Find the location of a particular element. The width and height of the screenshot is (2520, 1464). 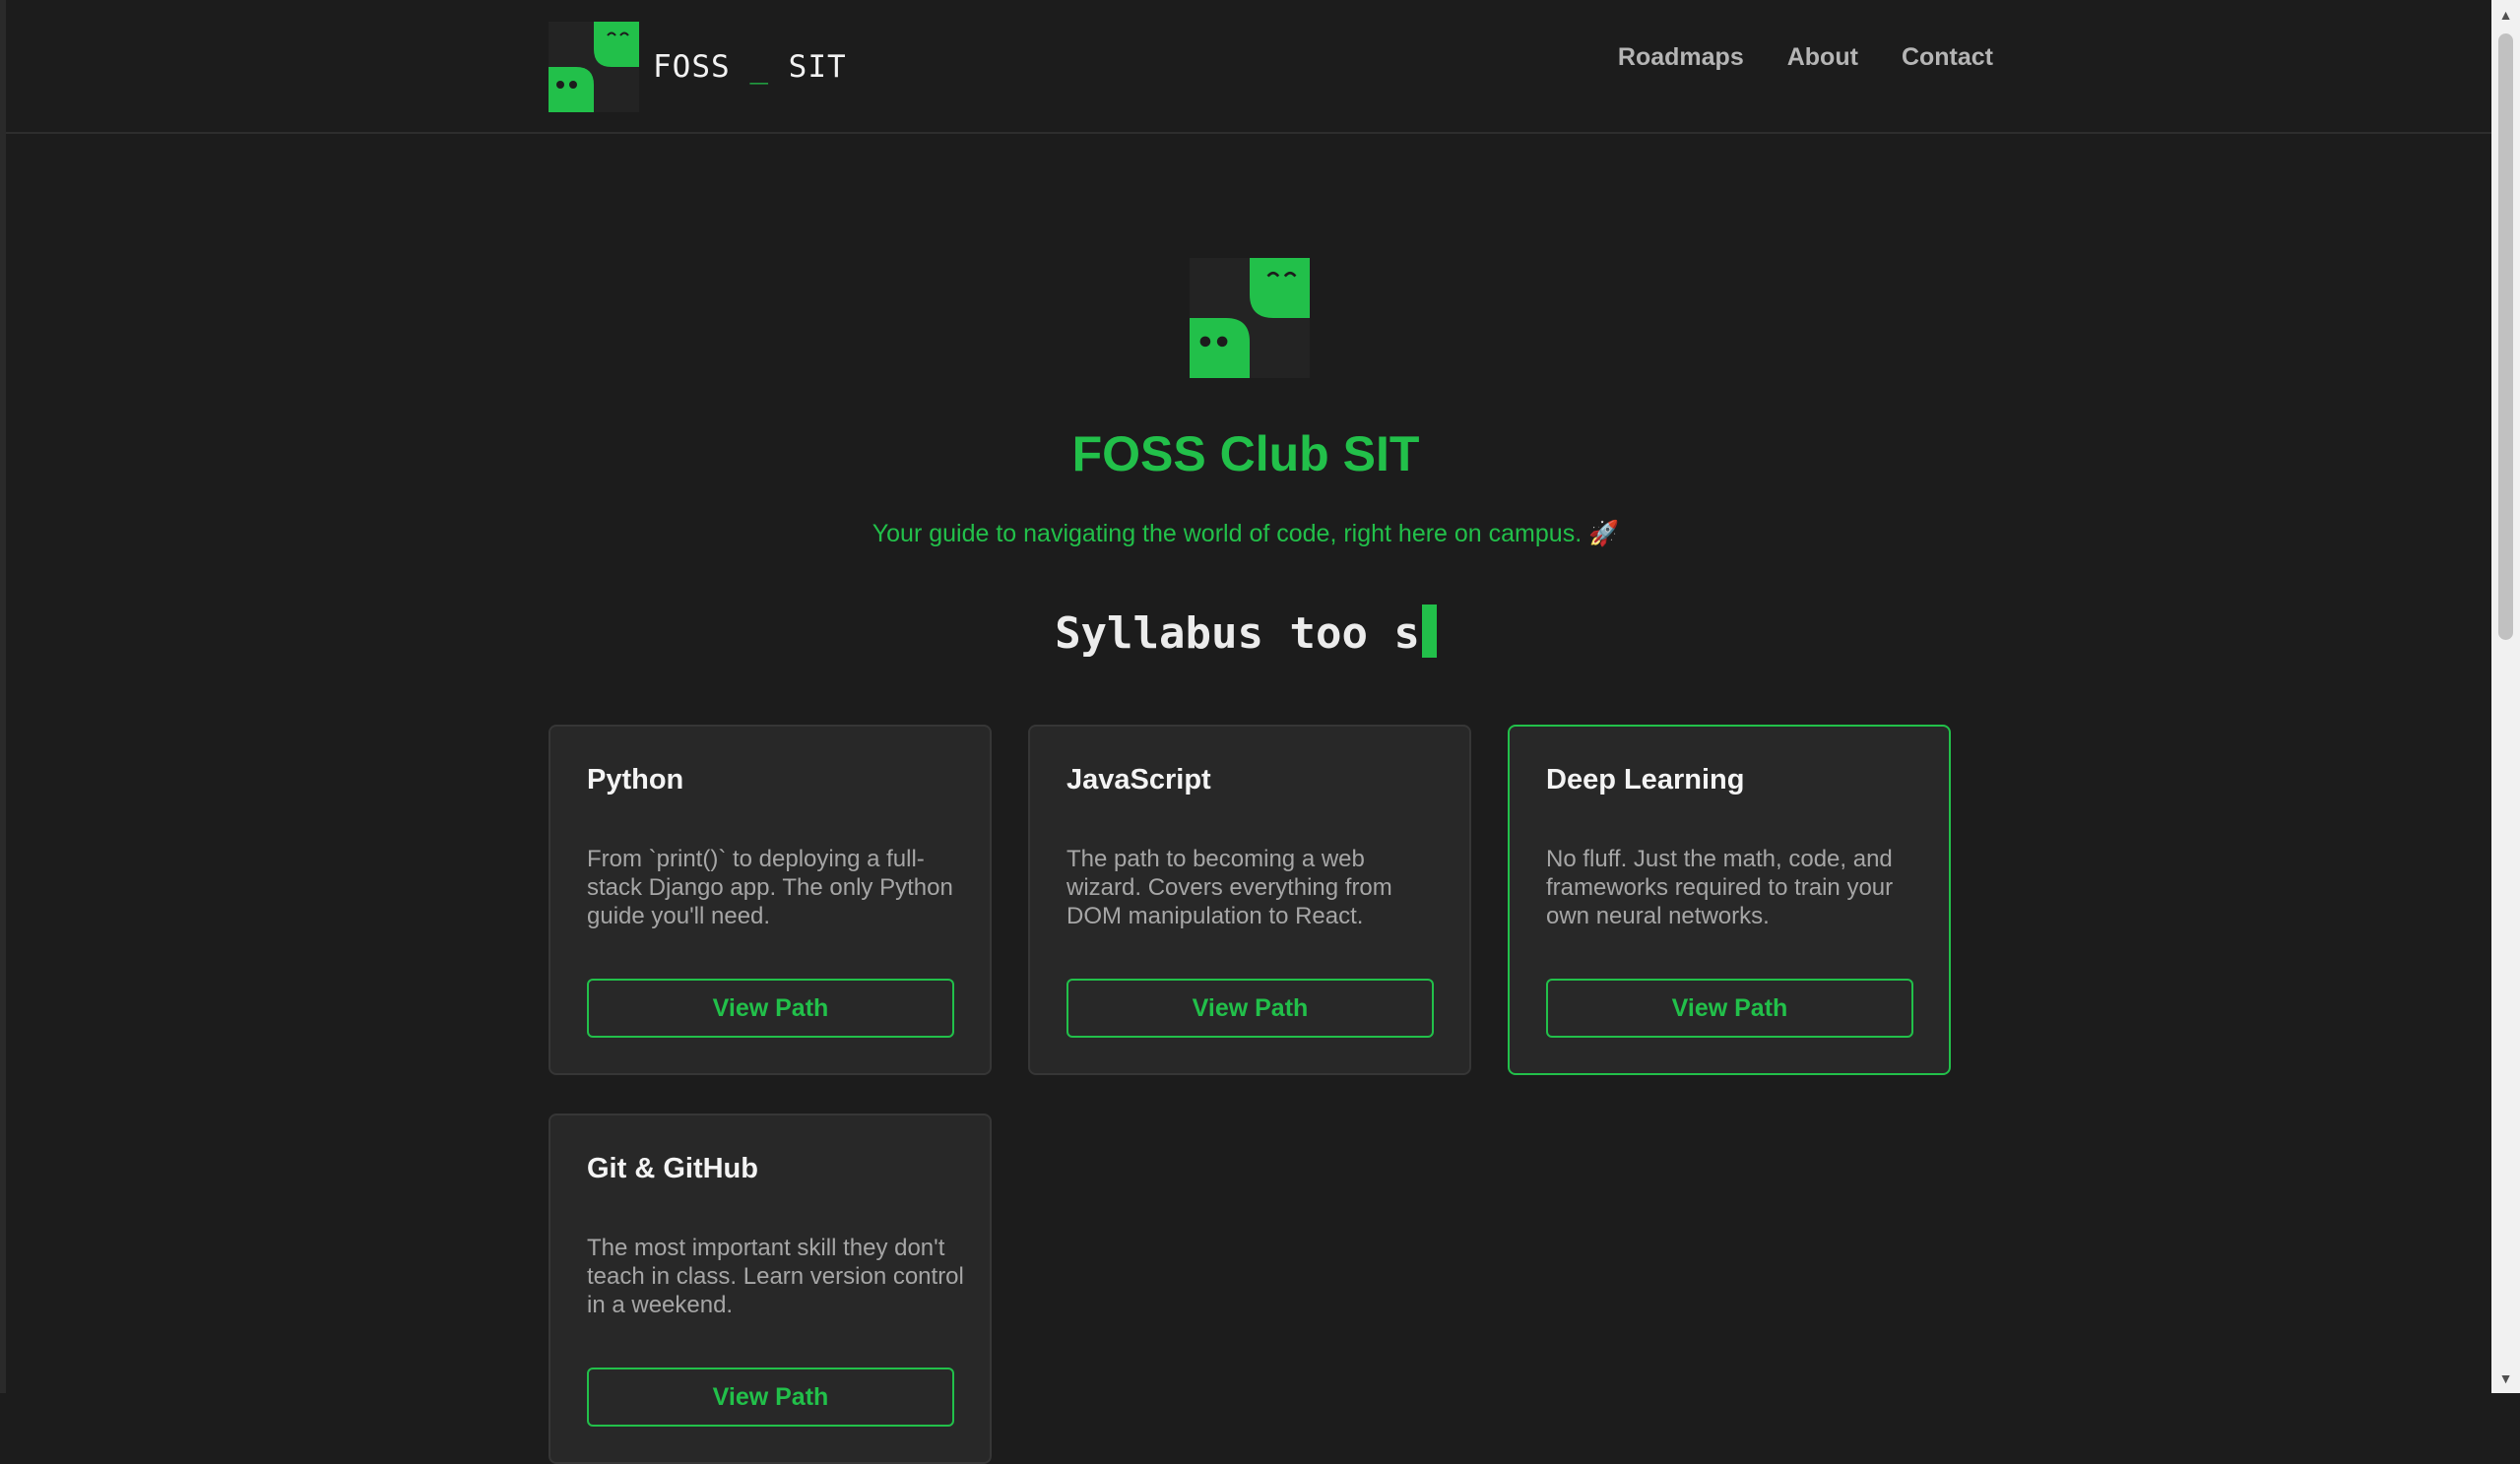

card-title: Deep Learning is located at coordinates (1645, 780).